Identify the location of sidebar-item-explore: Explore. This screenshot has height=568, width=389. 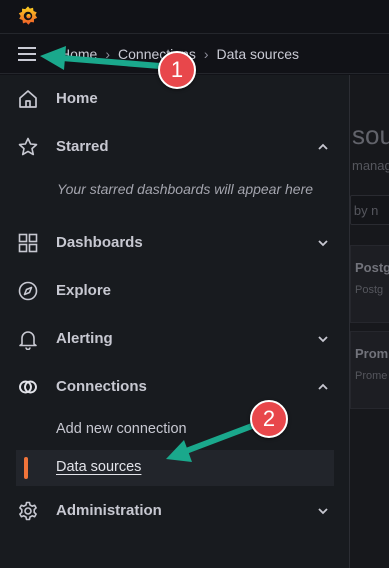
(175, 291).